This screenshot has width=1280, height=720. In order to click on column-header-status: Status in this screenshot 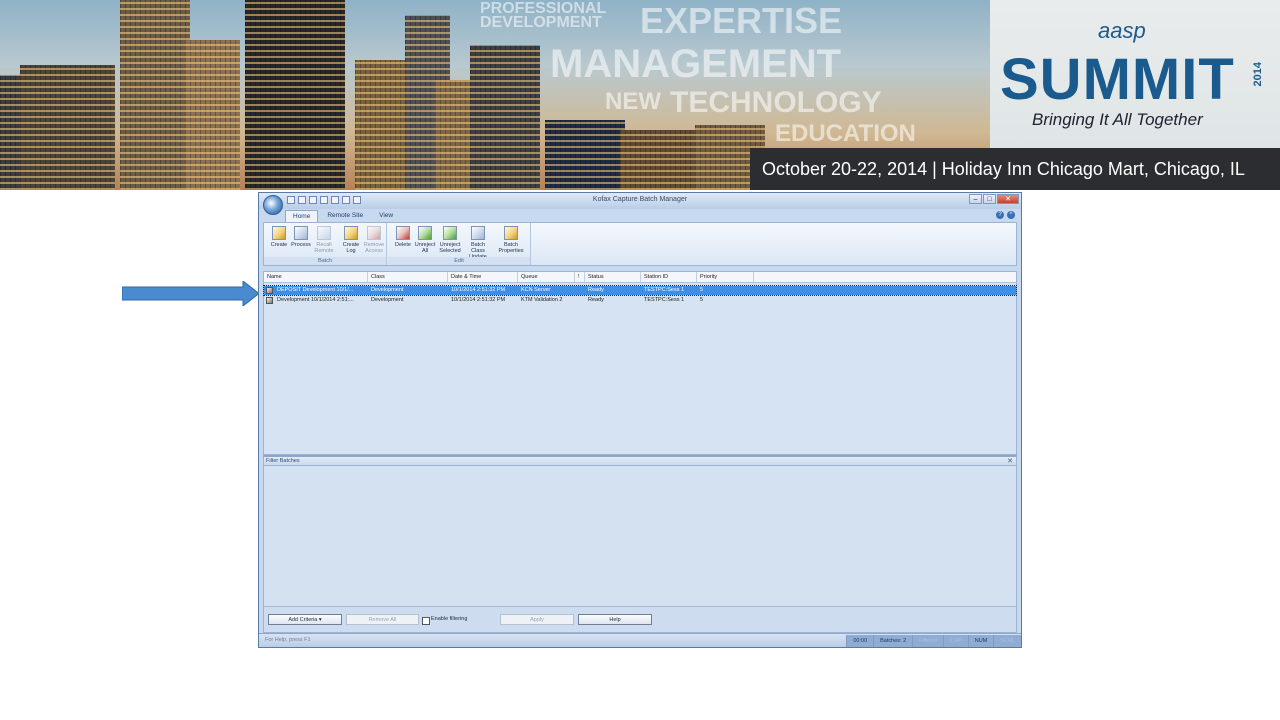, I will do `click(613, 277)`.